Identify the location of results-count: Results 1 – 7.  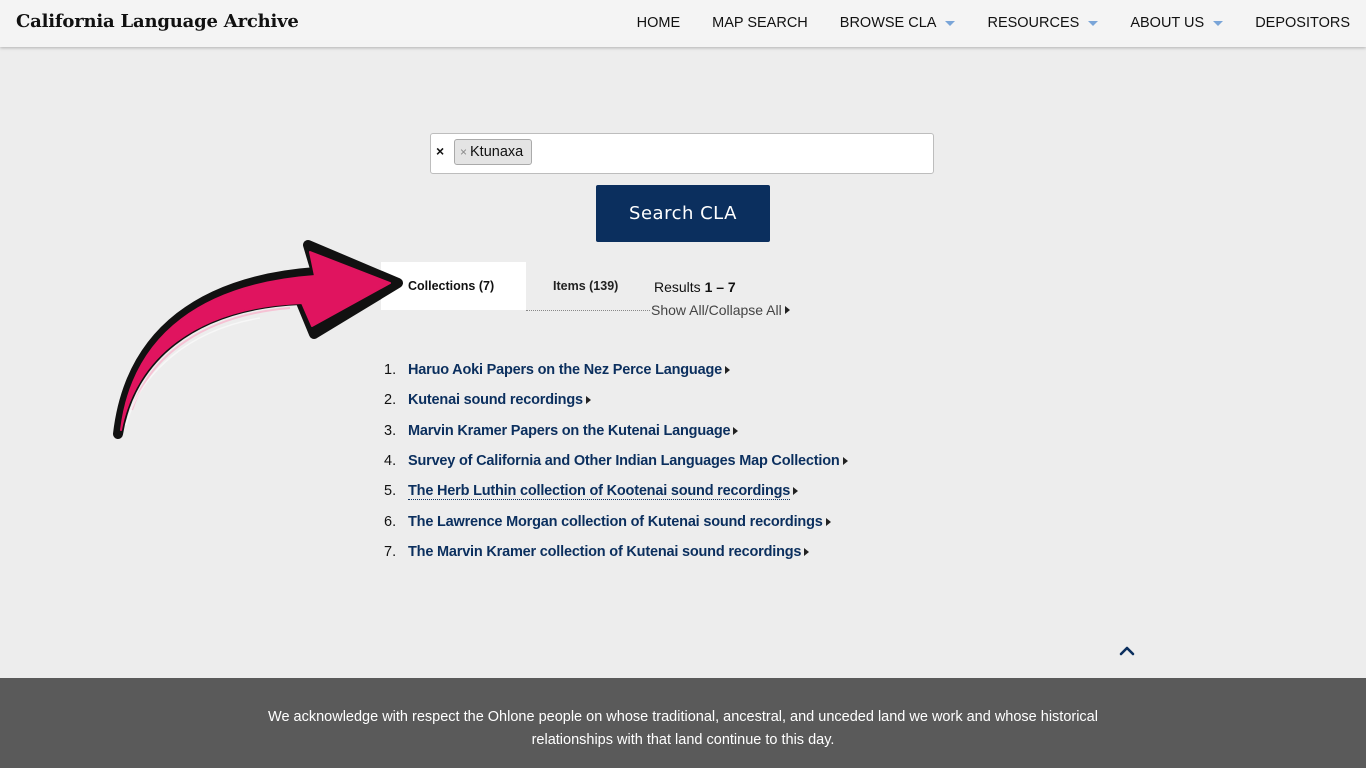
(695, 287).